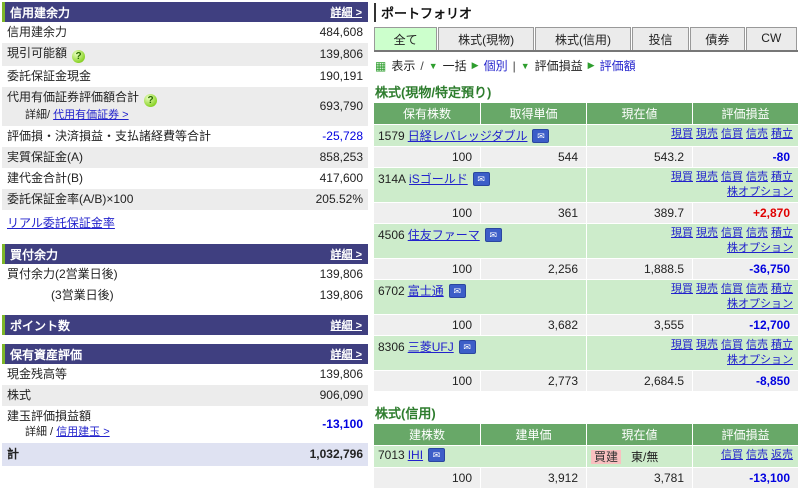 This screenshot has height=490, width=800. I want to click on stock-value-row: 100 3,912 3,781 -13,100, so click(586, 477).